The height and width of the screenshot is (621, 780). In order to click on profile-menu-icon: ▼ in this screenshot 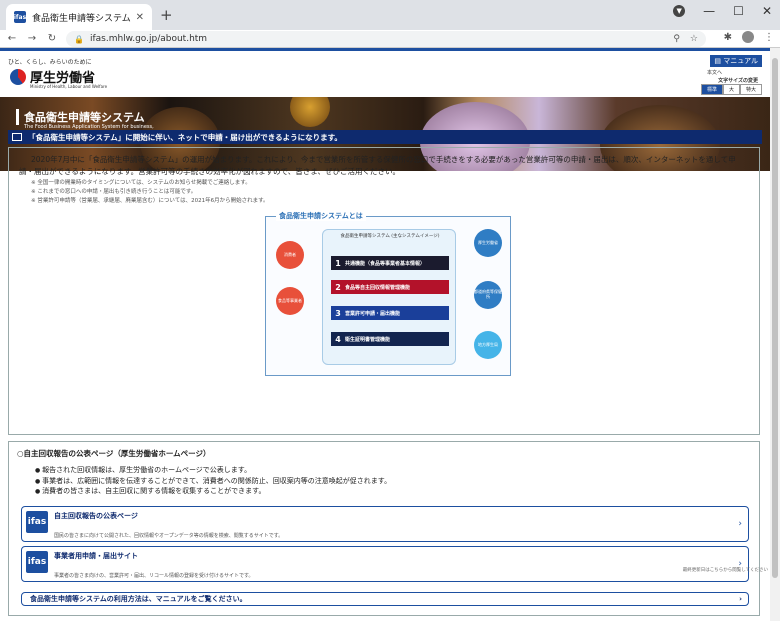, I will do `click(679, 11)`.